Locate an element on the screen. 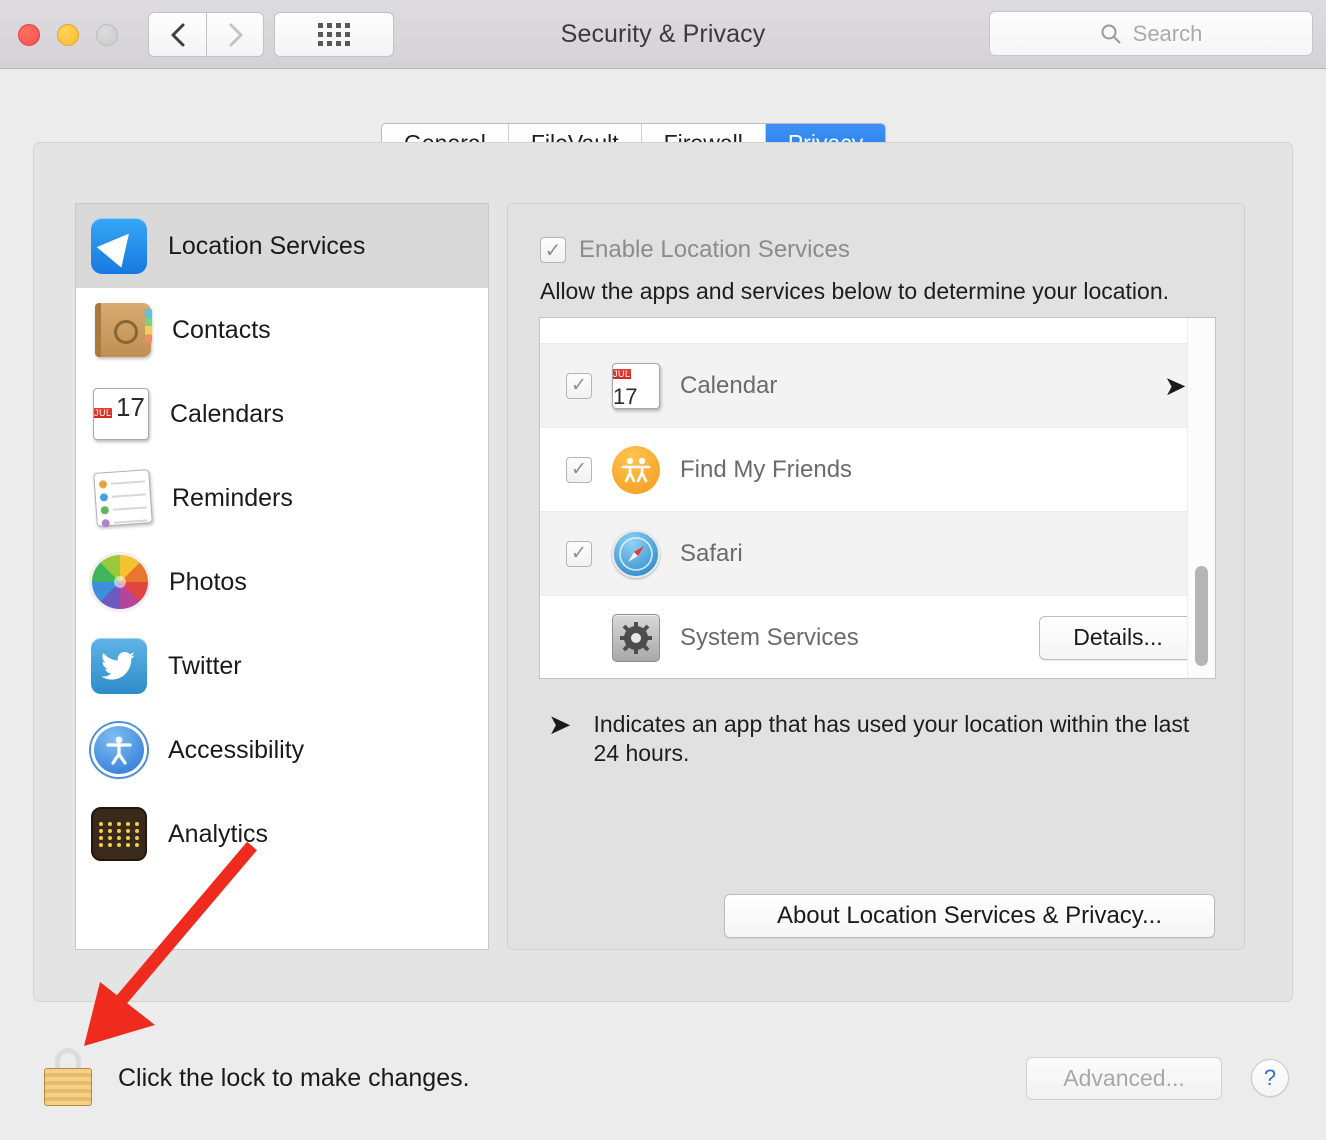 Image resolution: width=1326 pixels, height=1140 pixels. accessibility-icon is located at coordinates (119, 750).